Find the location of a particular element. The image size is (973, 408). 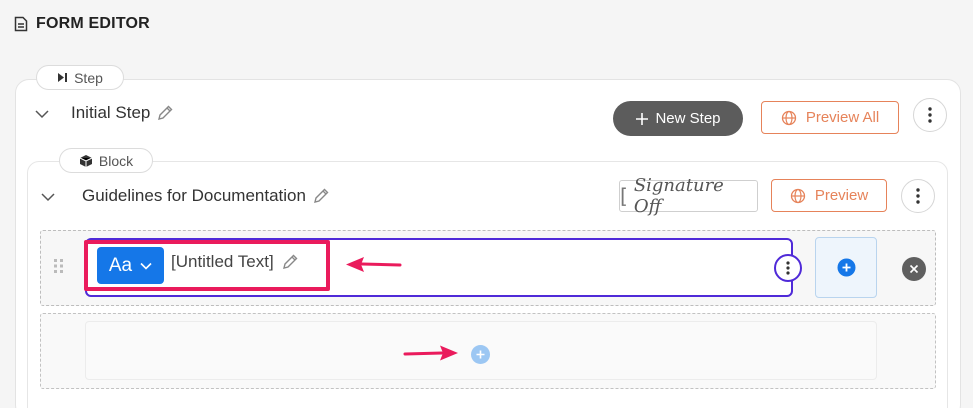

step-tag-label: Step is located at coordinates (88, 77).